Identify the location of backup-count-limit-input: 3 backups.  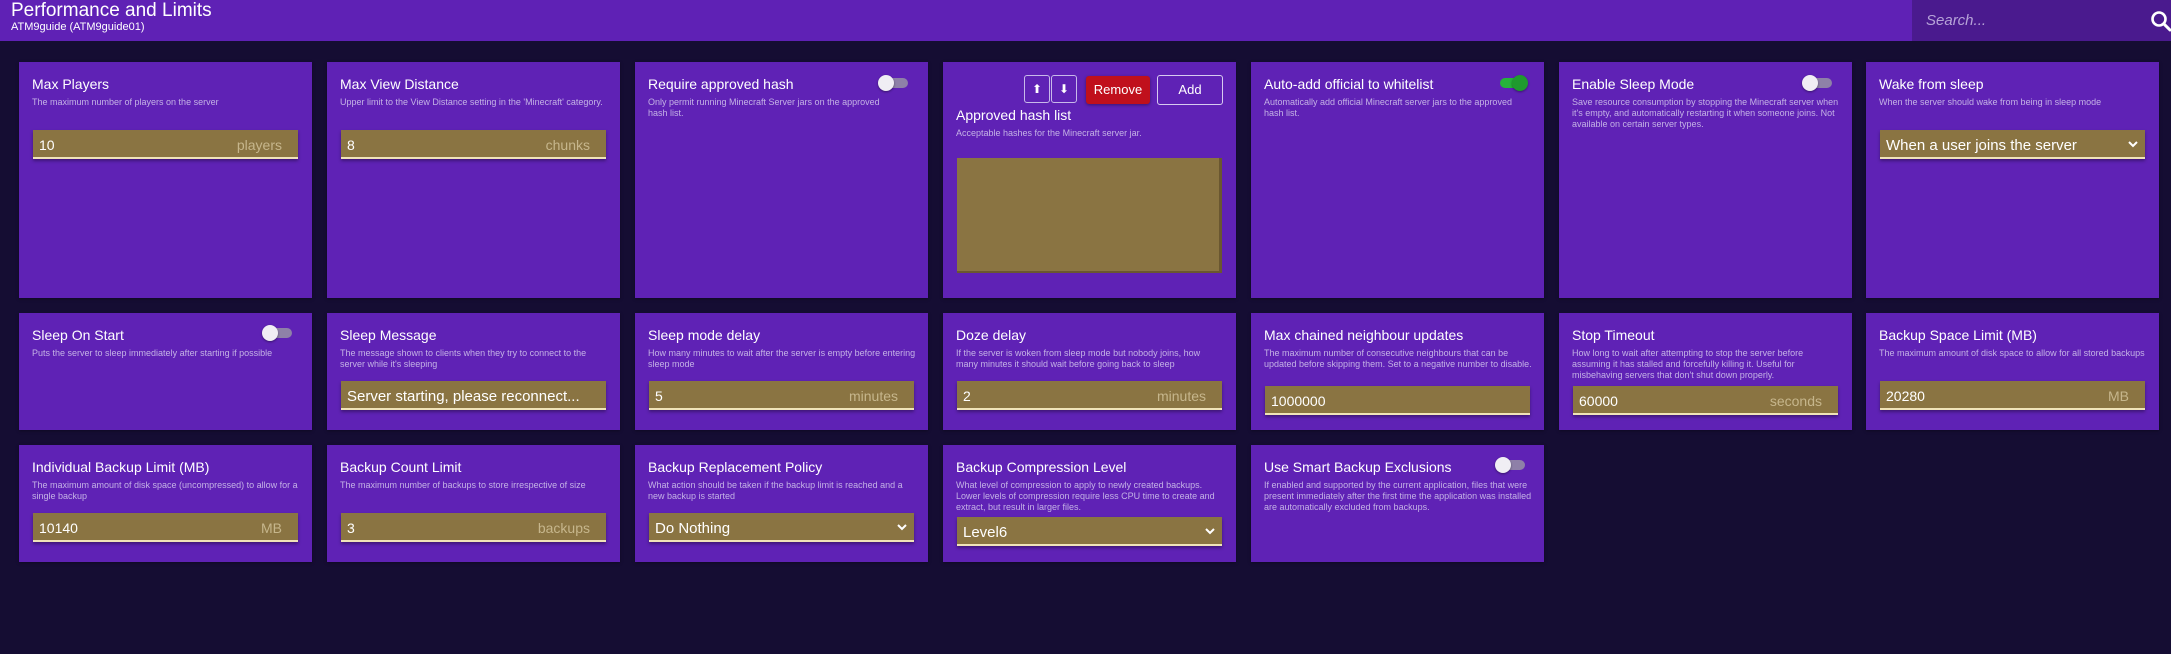
(473, 527).